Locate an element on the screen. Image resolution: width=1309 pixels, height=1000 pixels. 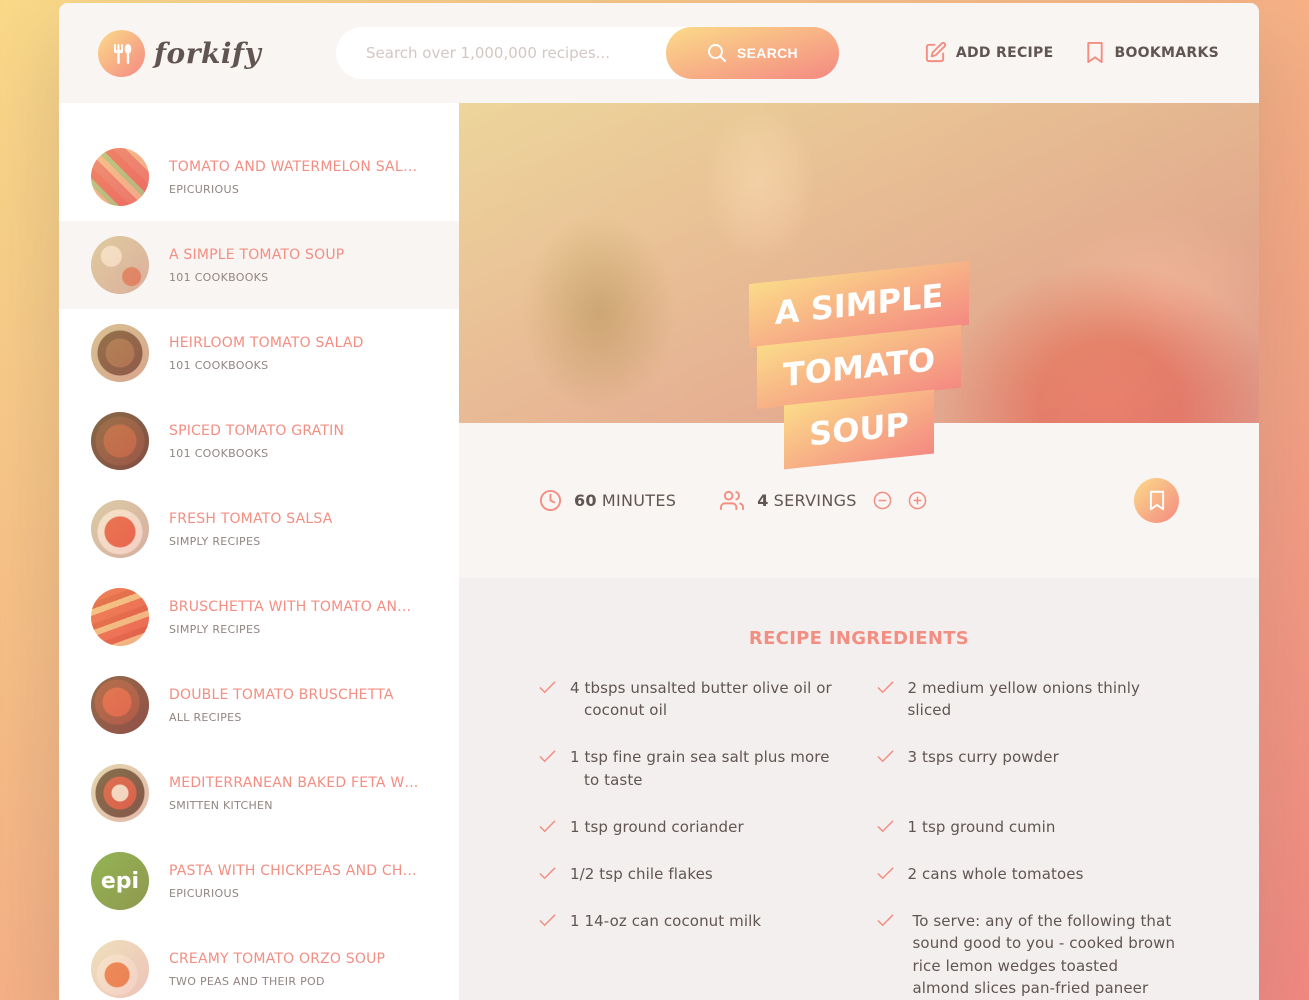
edit-icon is located at coordinates (935, 52).